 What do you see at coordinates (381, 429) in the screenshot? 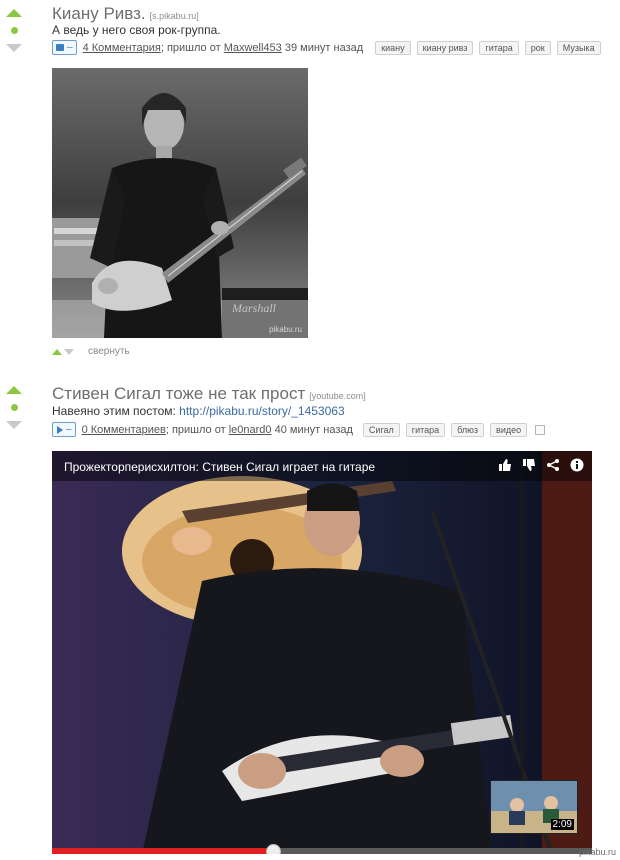
I see `tag: Сигал` at bounding box center [381, 429].